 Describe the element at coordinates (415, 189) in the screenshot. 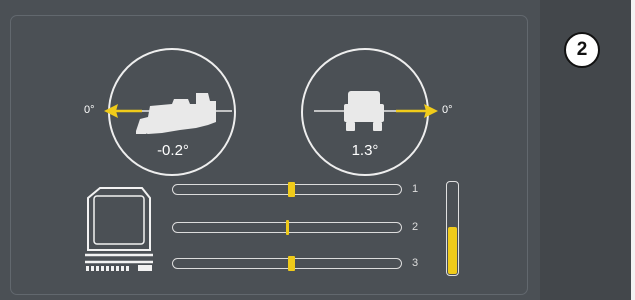

I see `sensor-number-1: 1` at that location.